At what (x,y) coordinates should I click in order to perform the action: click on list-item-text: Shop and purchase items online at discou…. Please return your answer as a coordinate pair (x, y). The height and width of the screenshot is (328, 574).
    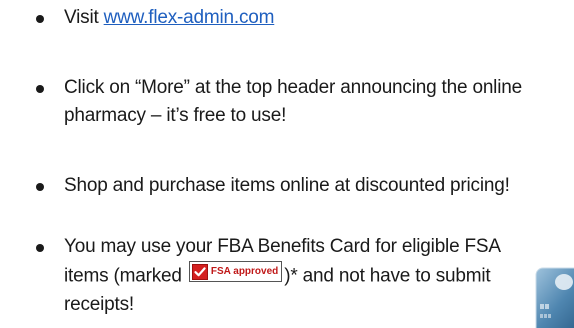
    Looking at the image, I should click on (287, 185).